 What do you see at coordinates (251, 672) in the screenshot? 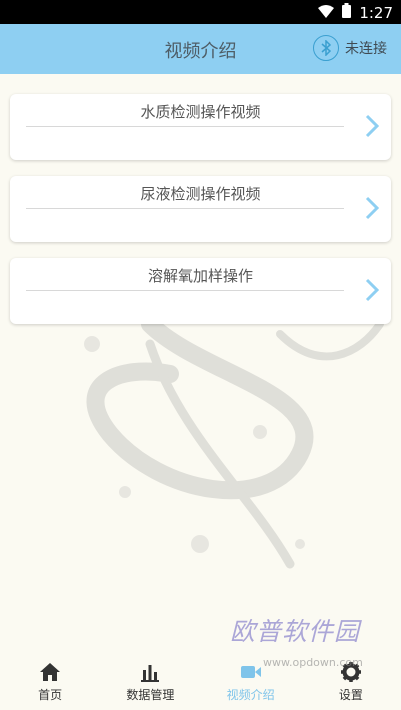
I see `video-icon` at bounding box center [251, 672].